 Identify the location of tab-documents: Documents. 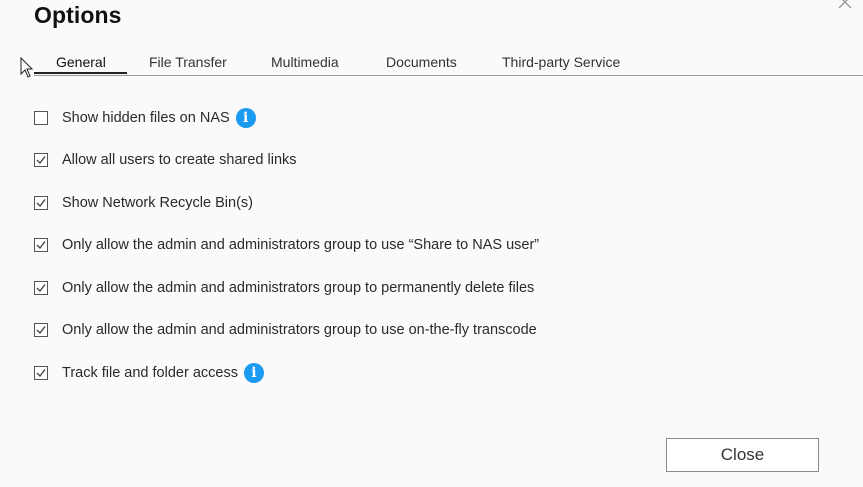
(421, 62).